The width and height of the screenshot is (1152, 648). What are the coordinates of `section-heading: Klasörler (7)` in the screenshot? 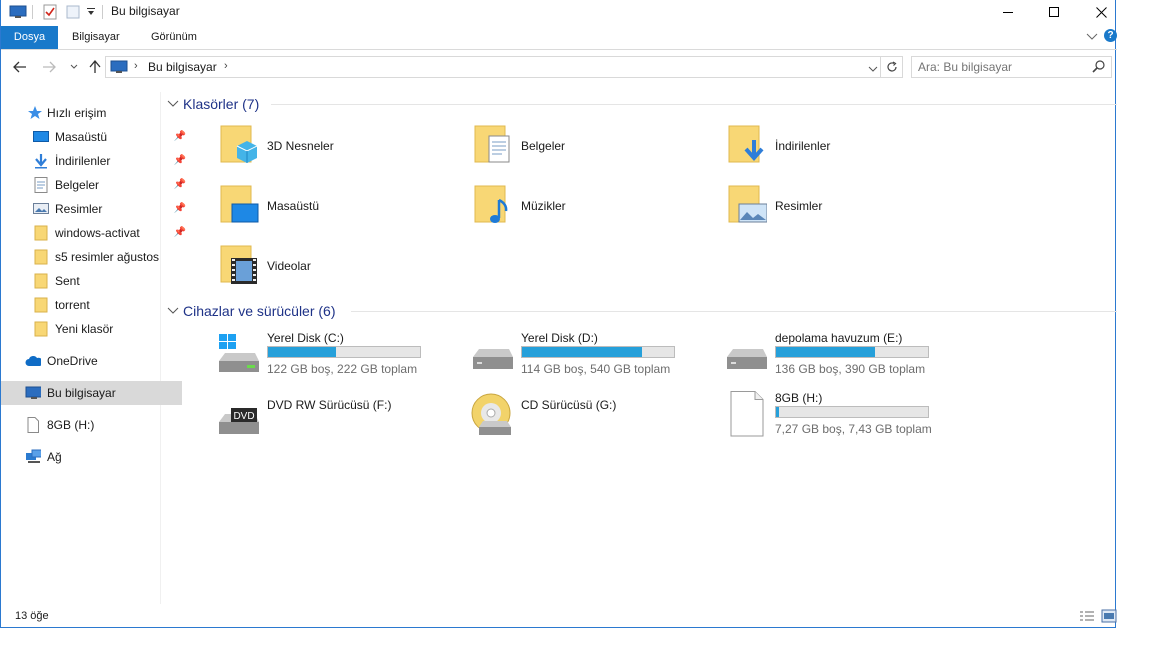 It's located at (221, 104).